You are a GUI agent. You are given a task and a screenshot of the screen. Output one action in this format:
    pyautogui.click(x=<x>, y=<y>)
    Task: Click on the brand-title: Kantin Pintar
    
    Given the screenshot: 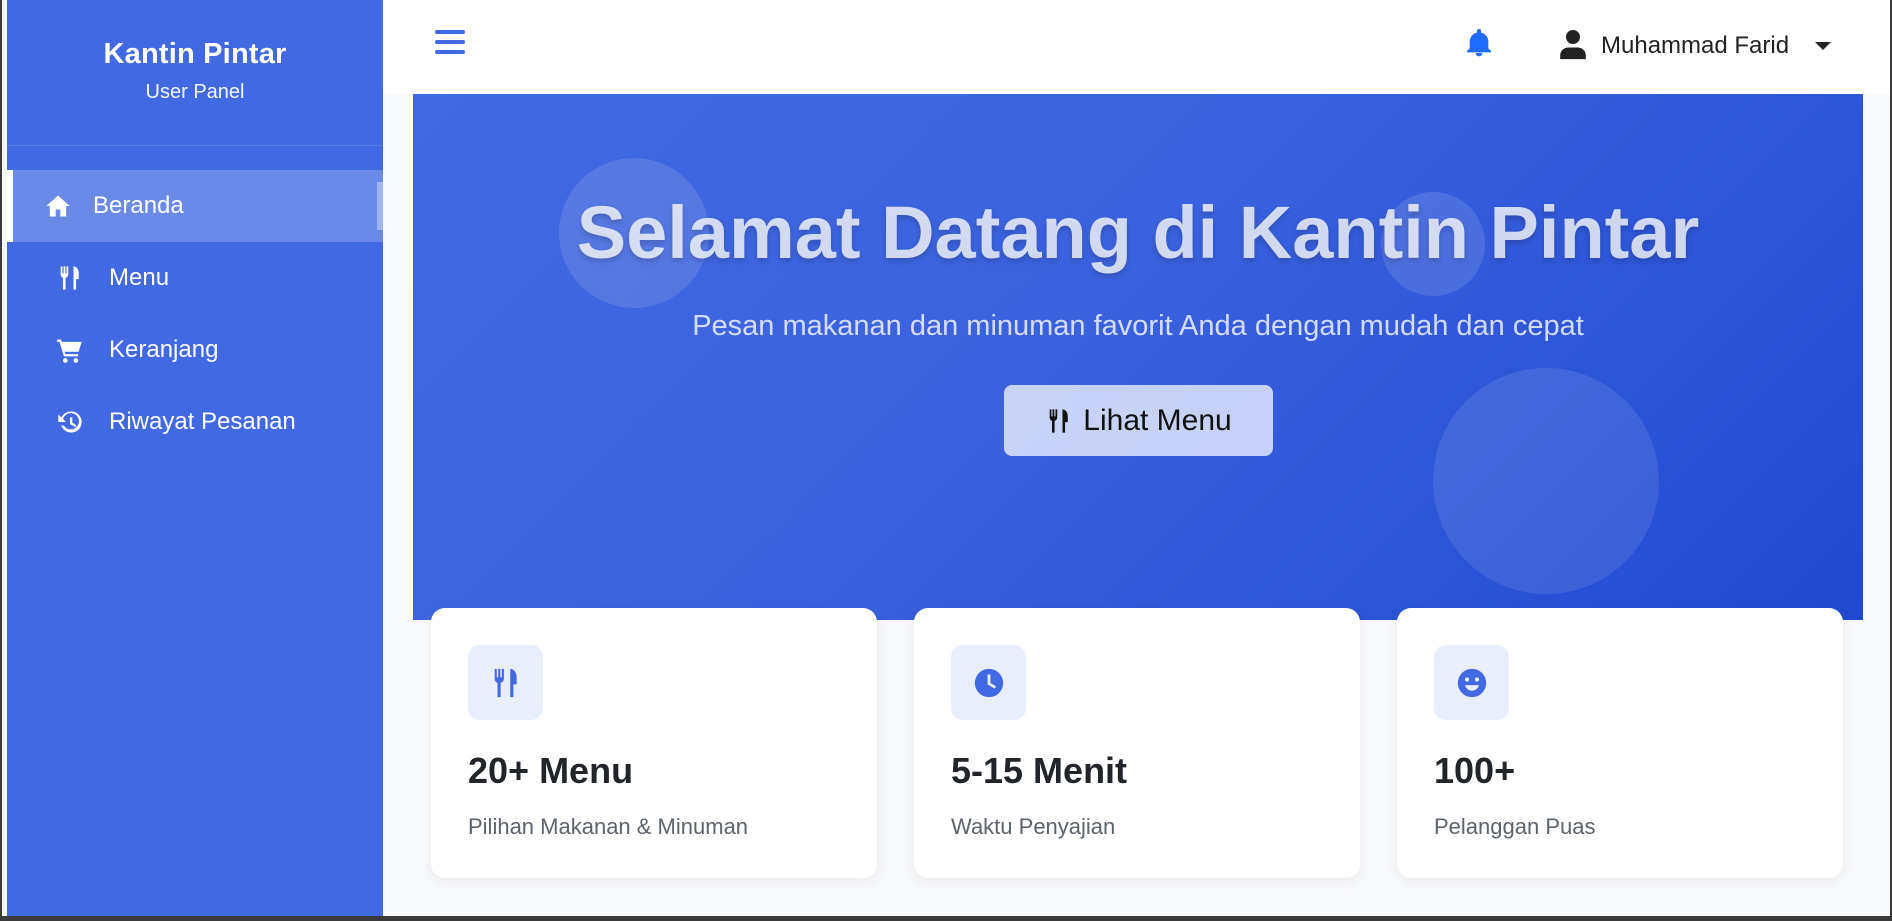 What is the action you would take?
    pyautogui.click(x=195, y=54)
    